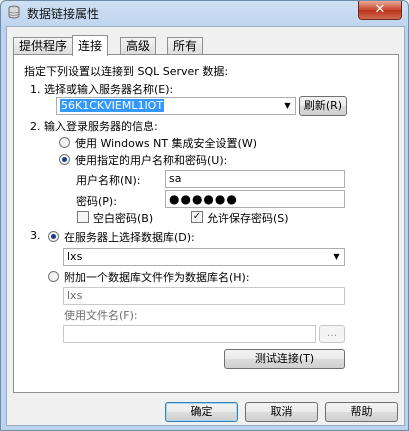  I want to click on database-value: lxs, so click(75, 256).